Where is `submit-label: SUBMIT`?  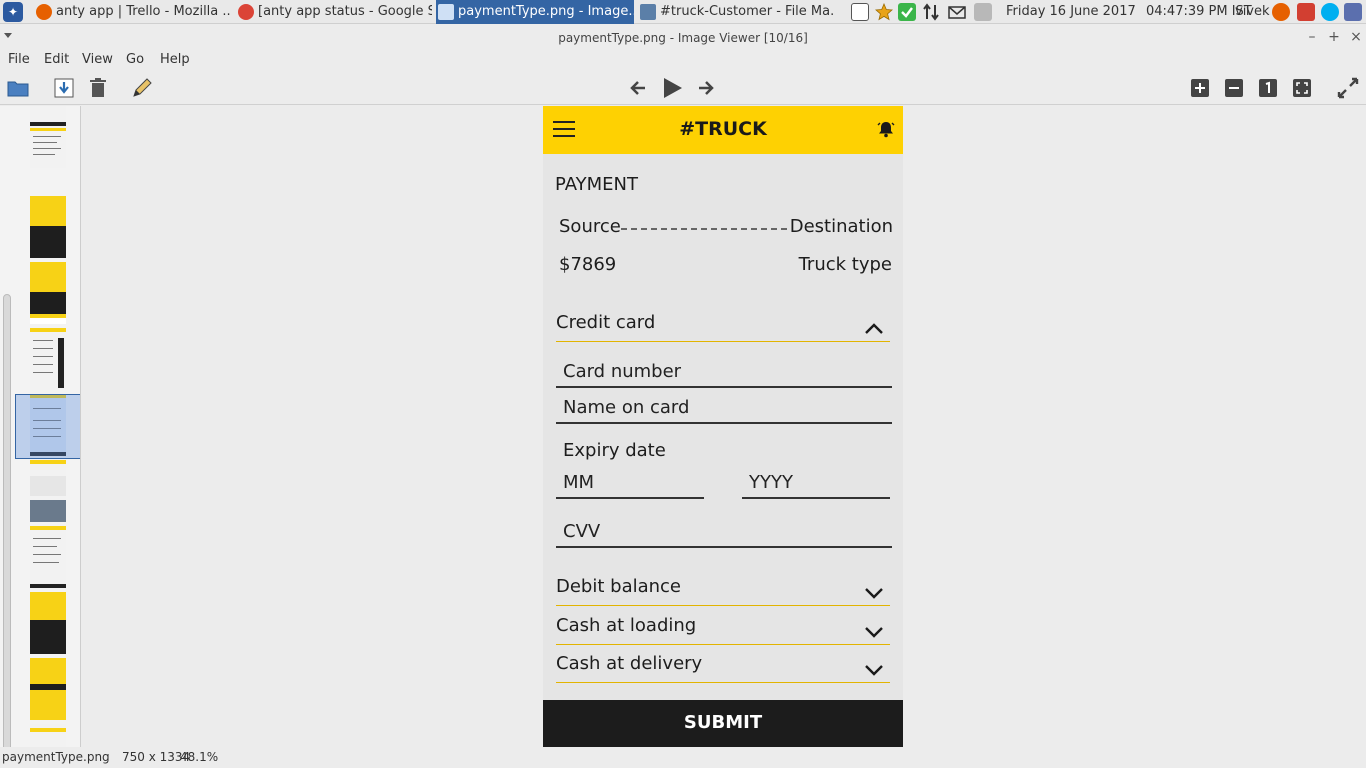 submit-label: SUBMIT is located at coordinates (723, 722).